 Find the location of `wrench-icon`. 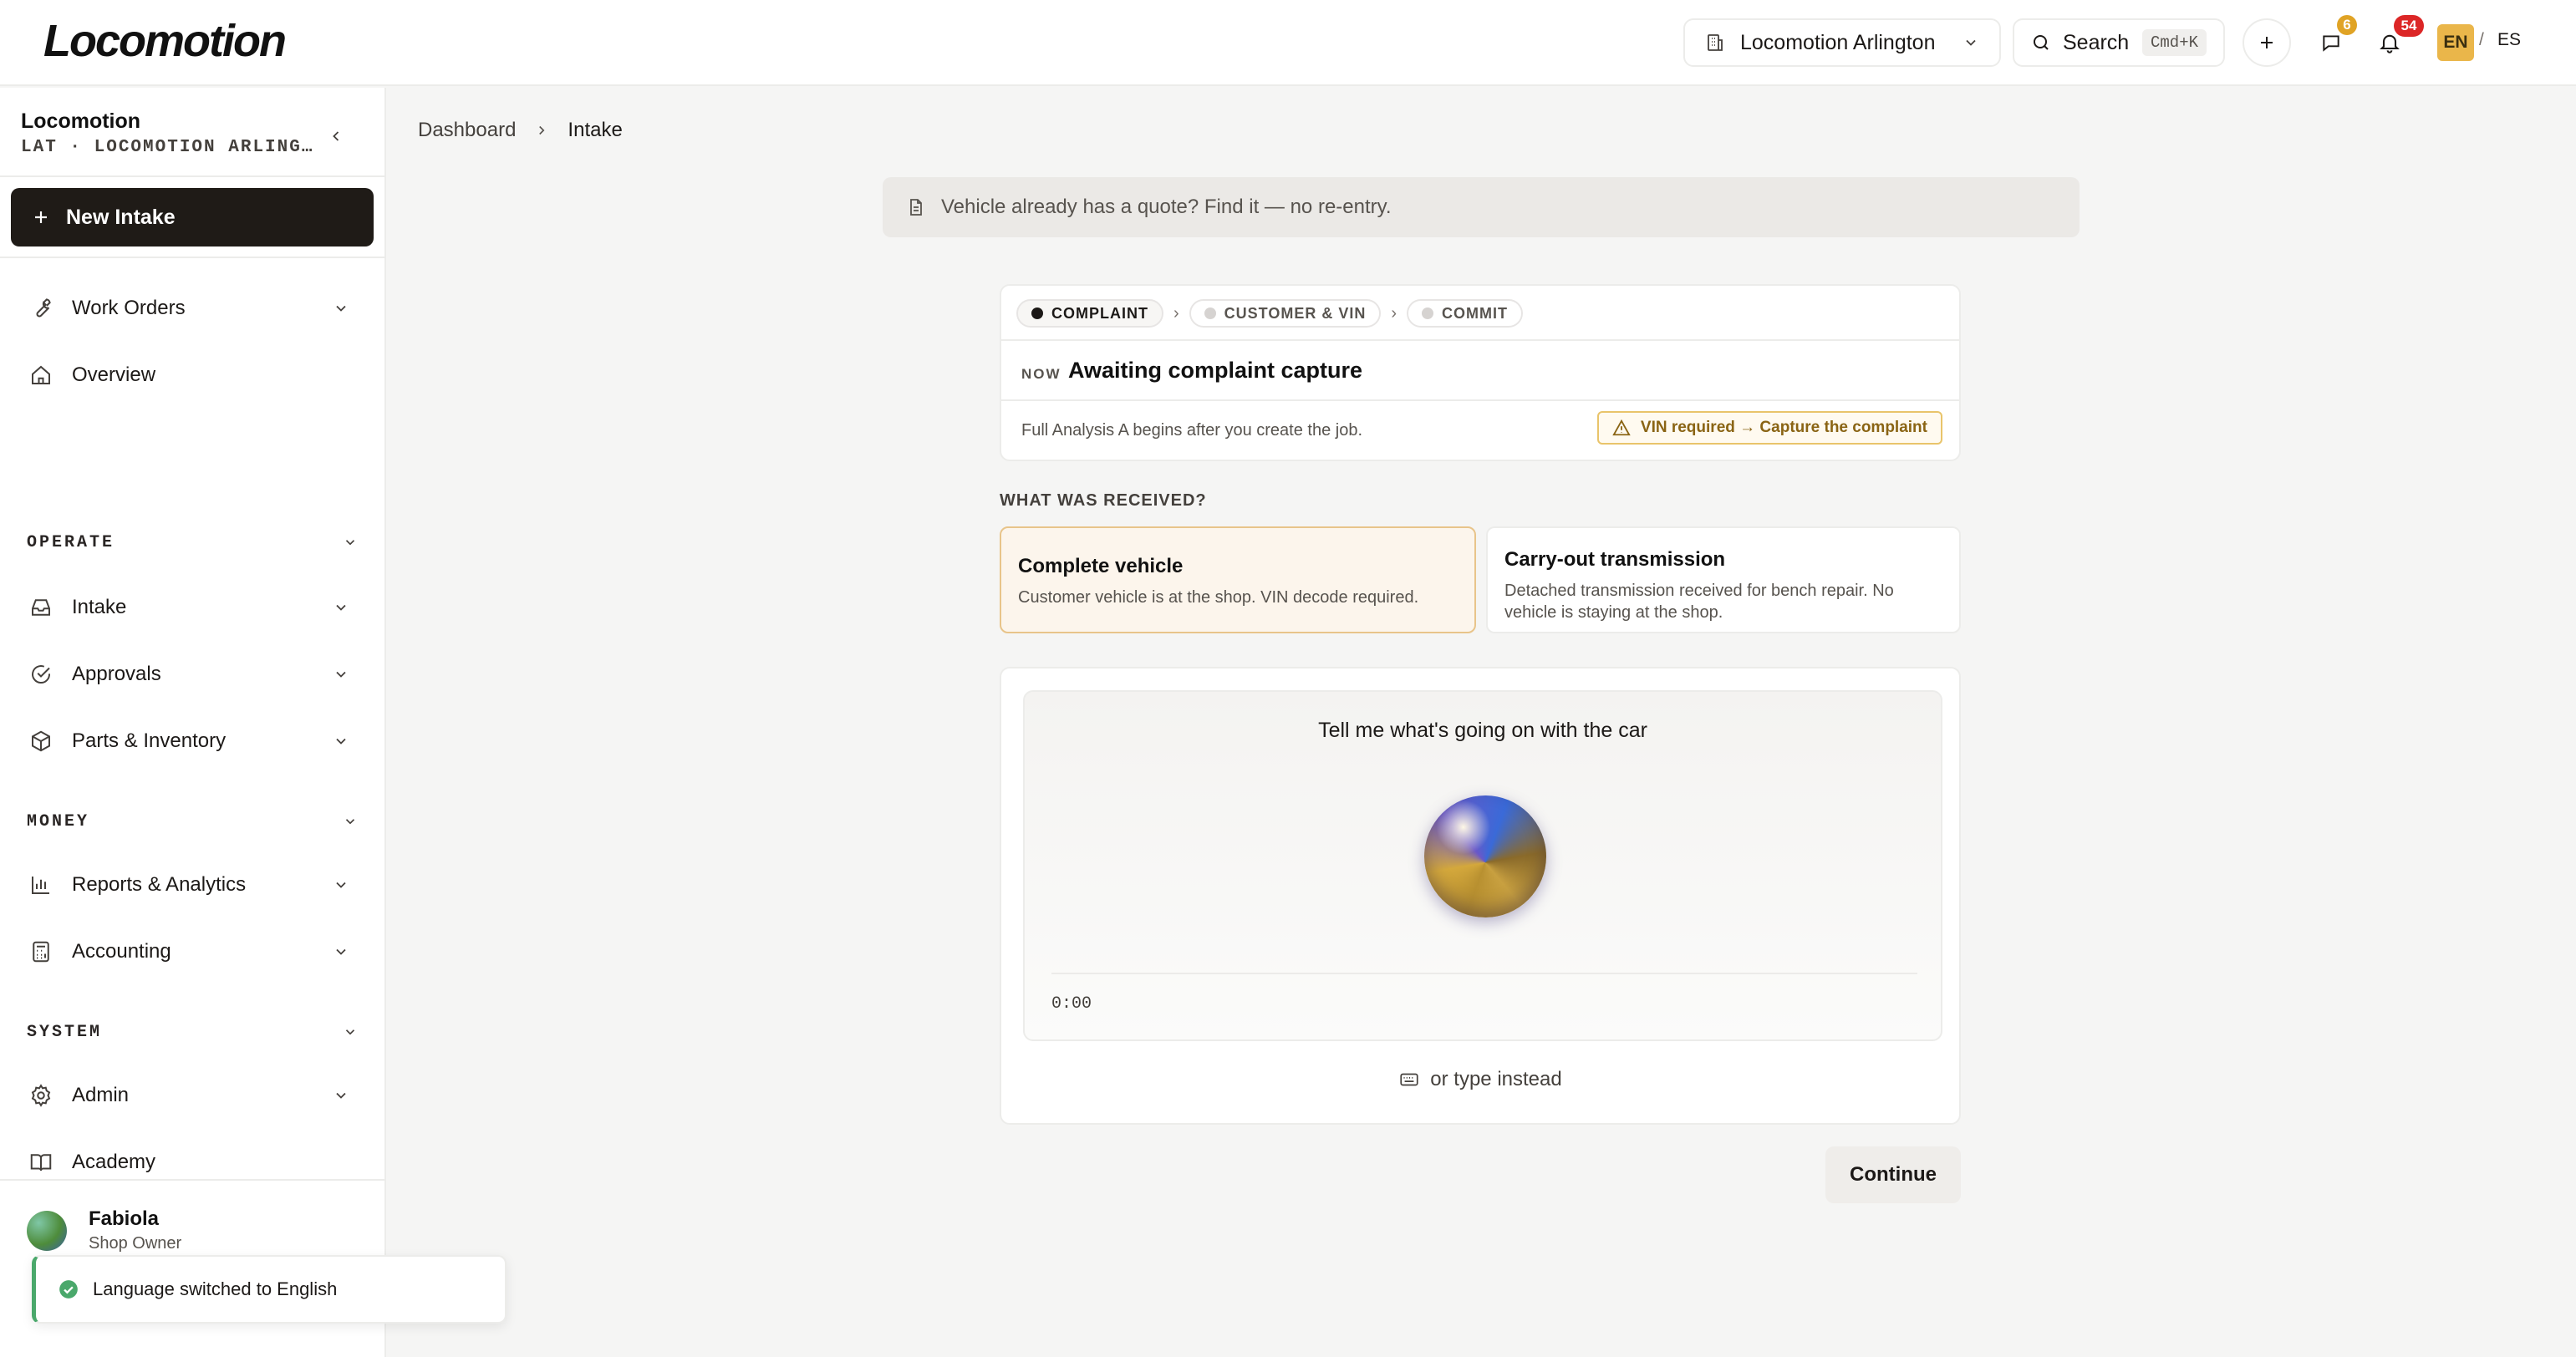

wrench-icon is located at coordinates (40, 308).